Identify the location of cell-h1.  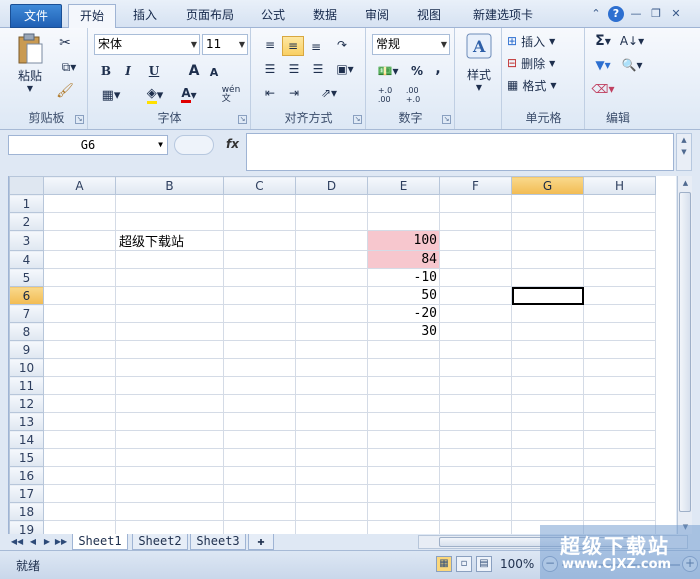
(619, 203).